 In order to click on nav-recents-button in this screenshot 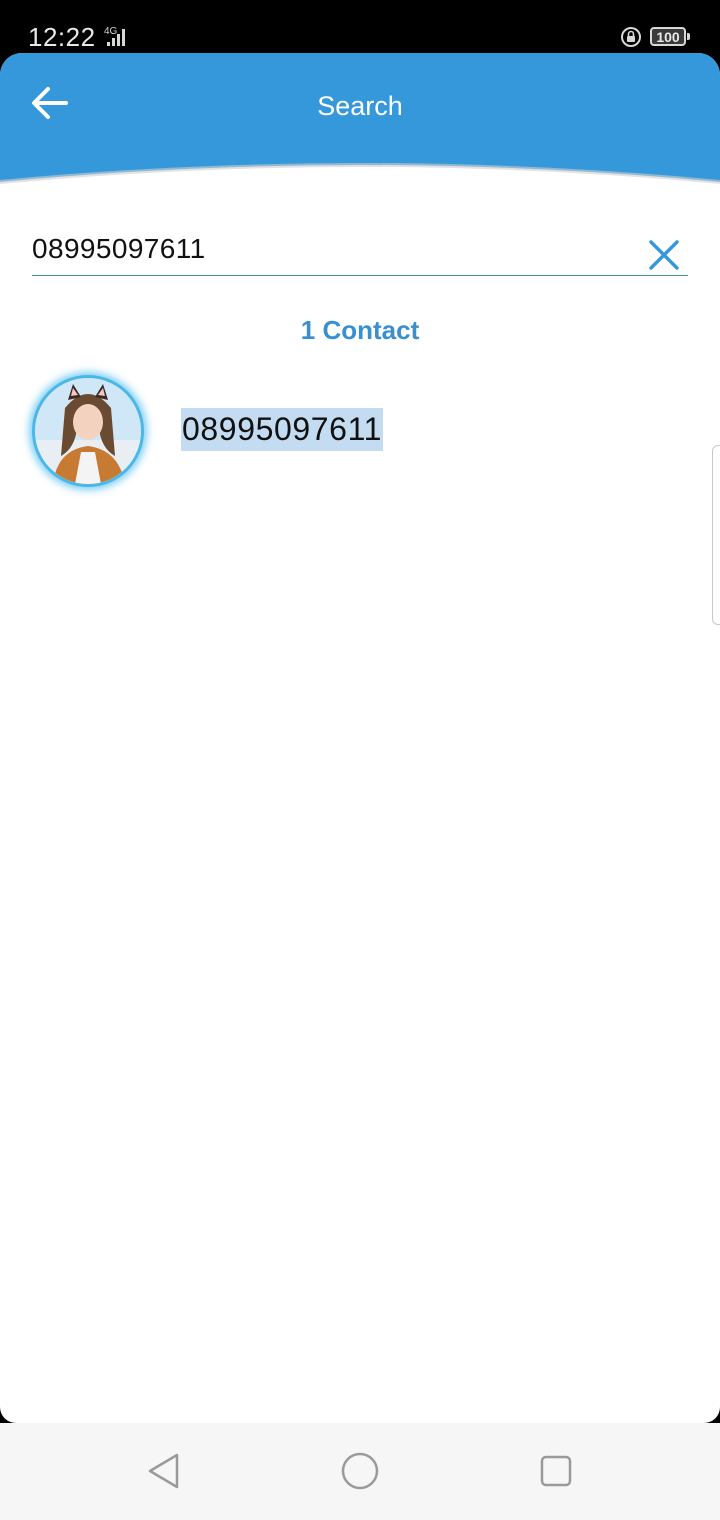, I will do `click(556, 1471)`.